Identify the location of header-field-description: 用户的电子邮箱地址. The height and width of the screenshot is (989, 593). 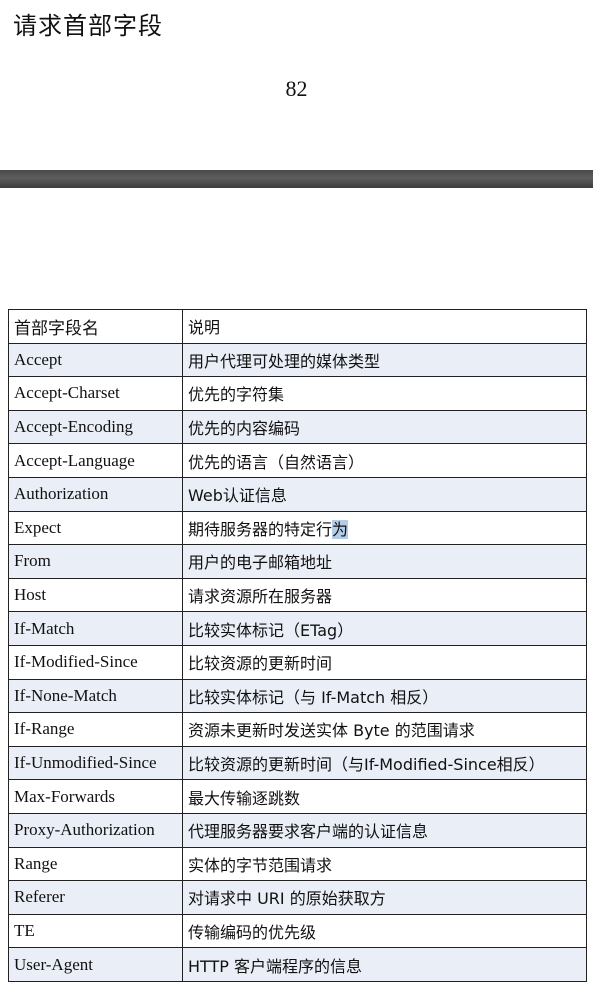
(384, 561).